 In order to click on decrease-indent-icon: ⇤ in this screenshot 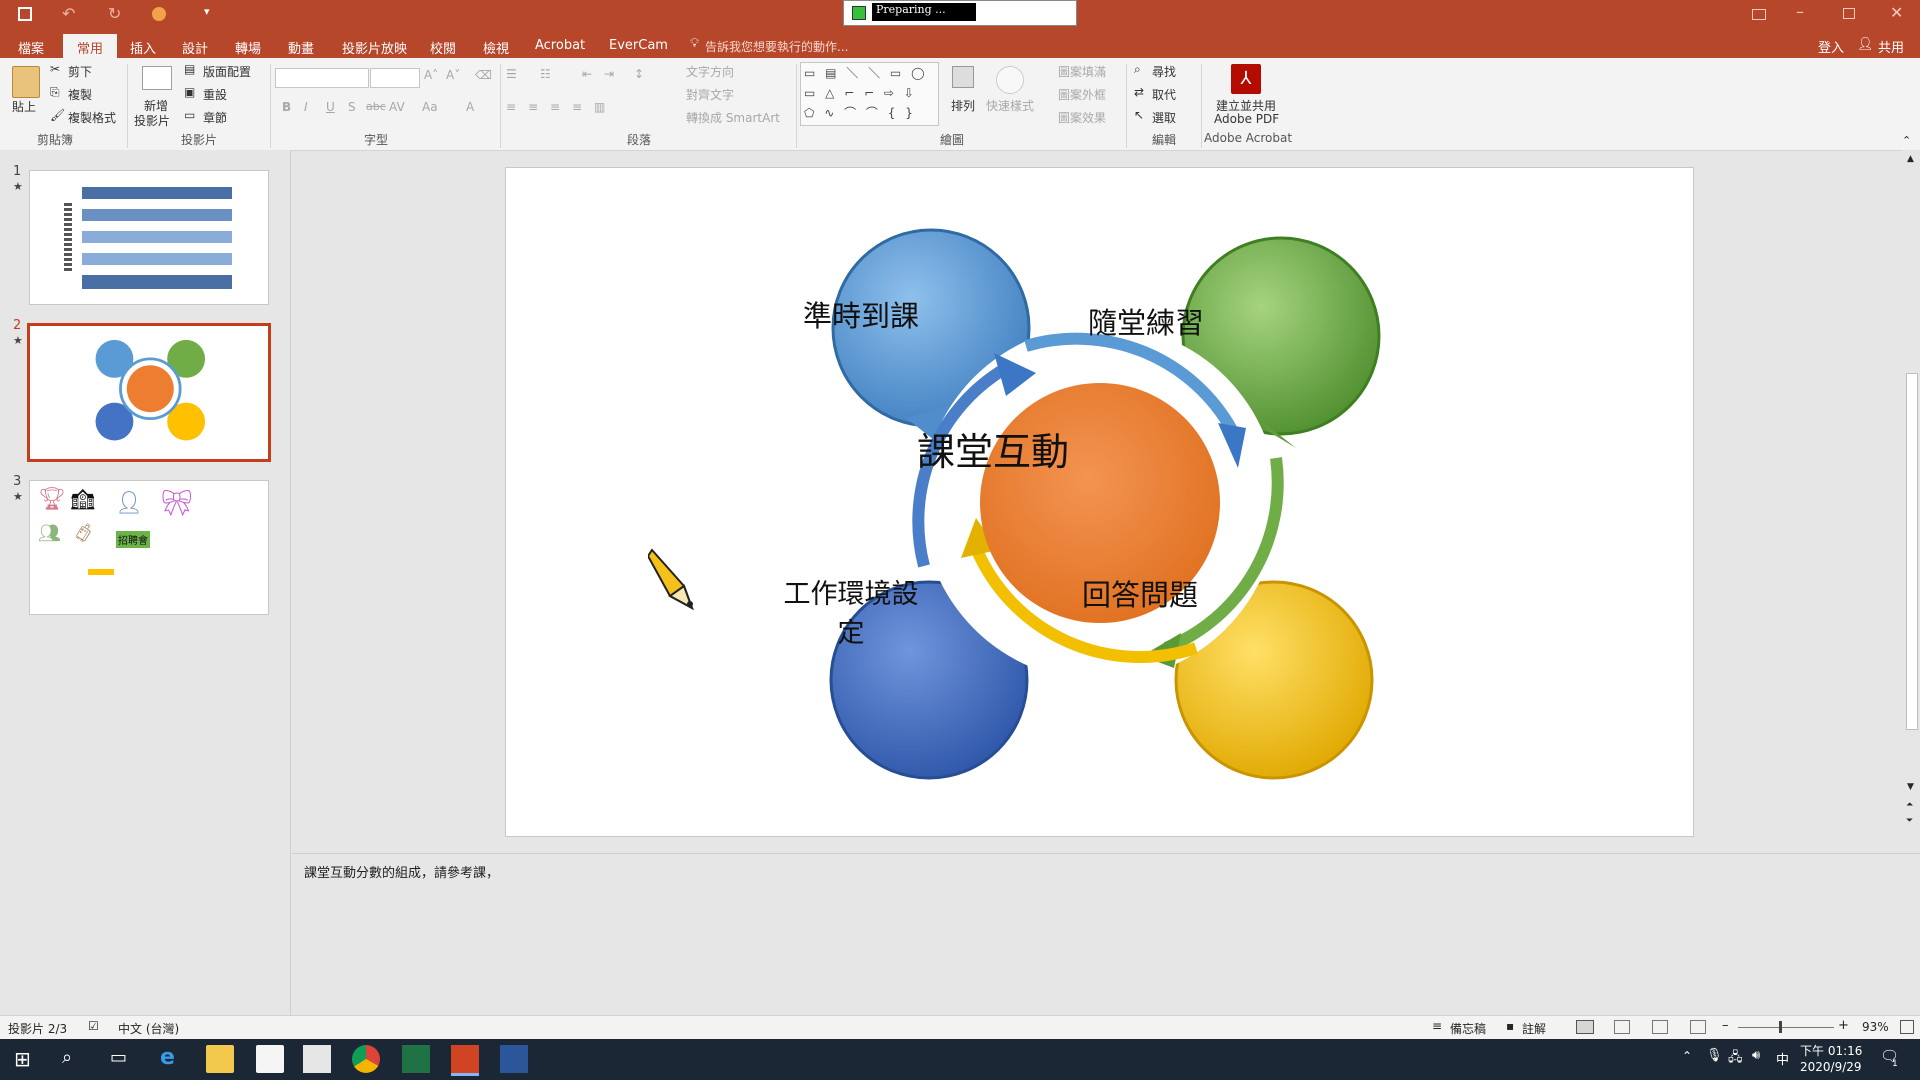, I will do `click(587, 74)`.